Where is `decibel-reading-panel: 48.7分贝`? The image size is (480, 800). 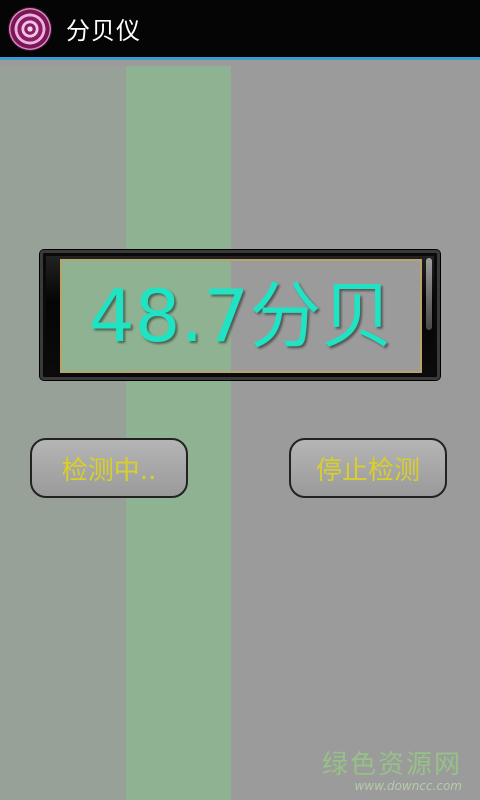
decibel-reading-panel: 48.7分贝 is located at coordinates (240, 315).